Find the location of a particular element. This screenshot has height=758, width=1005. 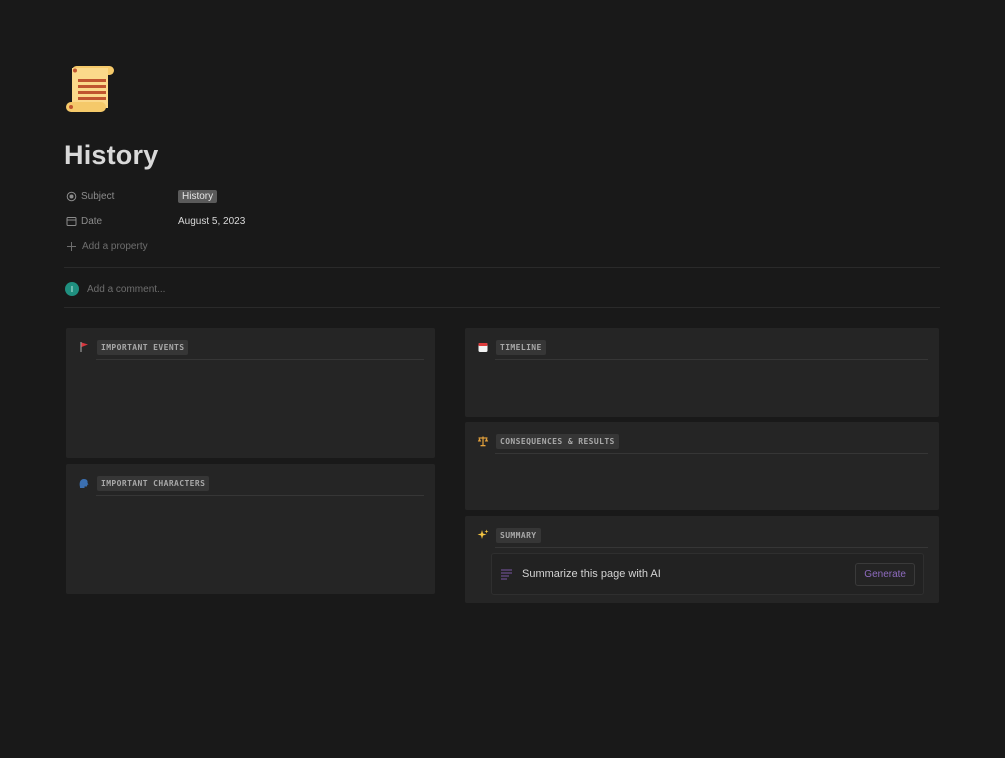

generate-button: Generate is located at coordinates (885, 574).